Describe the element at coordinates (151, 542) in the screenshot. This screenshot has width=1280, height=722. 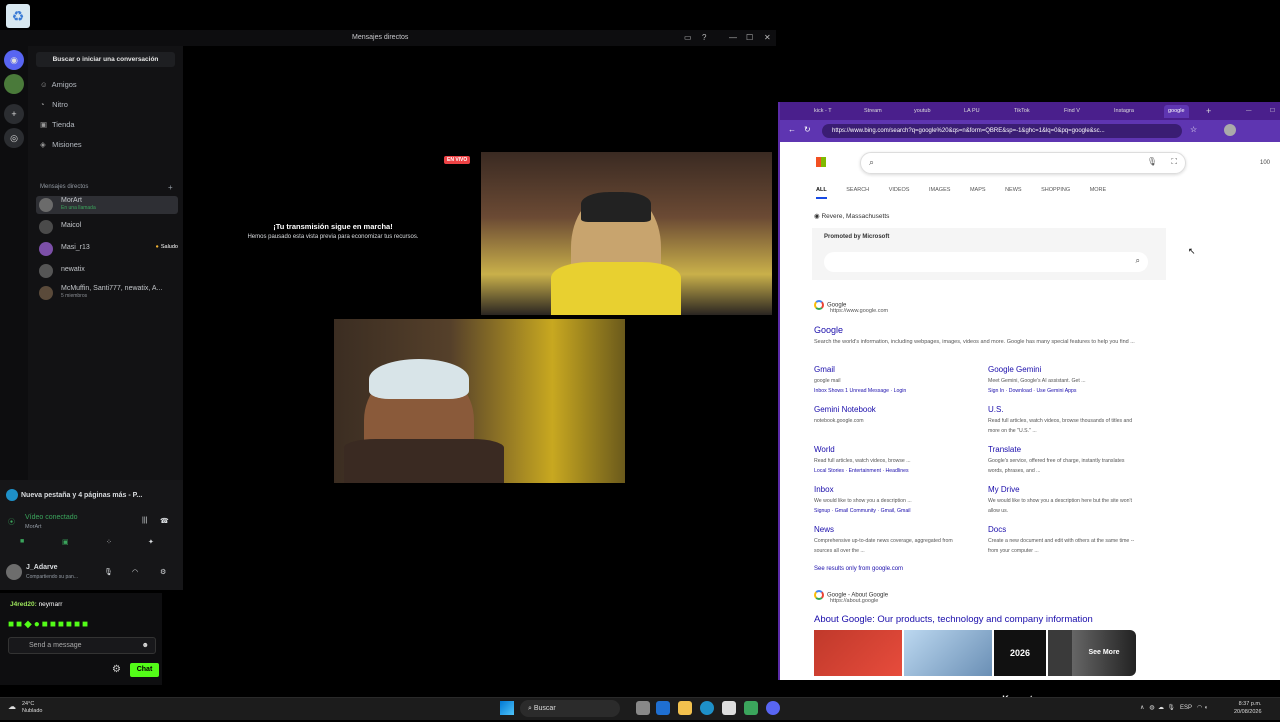
I see `soundboard-icon: ✦` at that location.